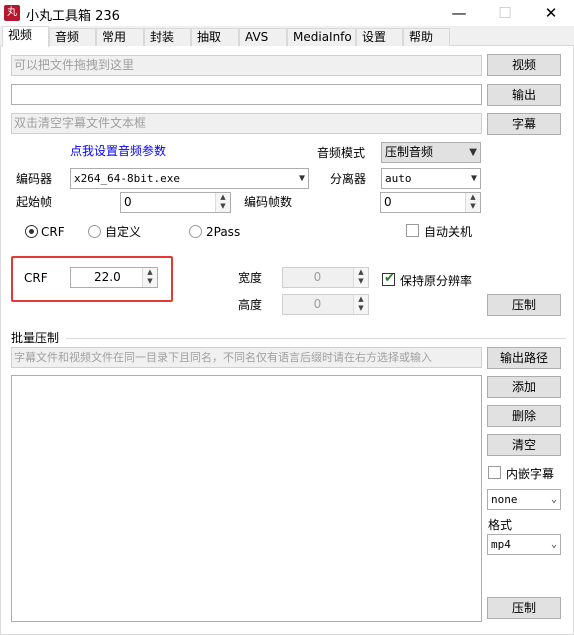 The height and width of the screenshot is (635, 574). Describe the element at coordinates (551, 13) in the screenshot. I see `close-button: ✕` at that location.